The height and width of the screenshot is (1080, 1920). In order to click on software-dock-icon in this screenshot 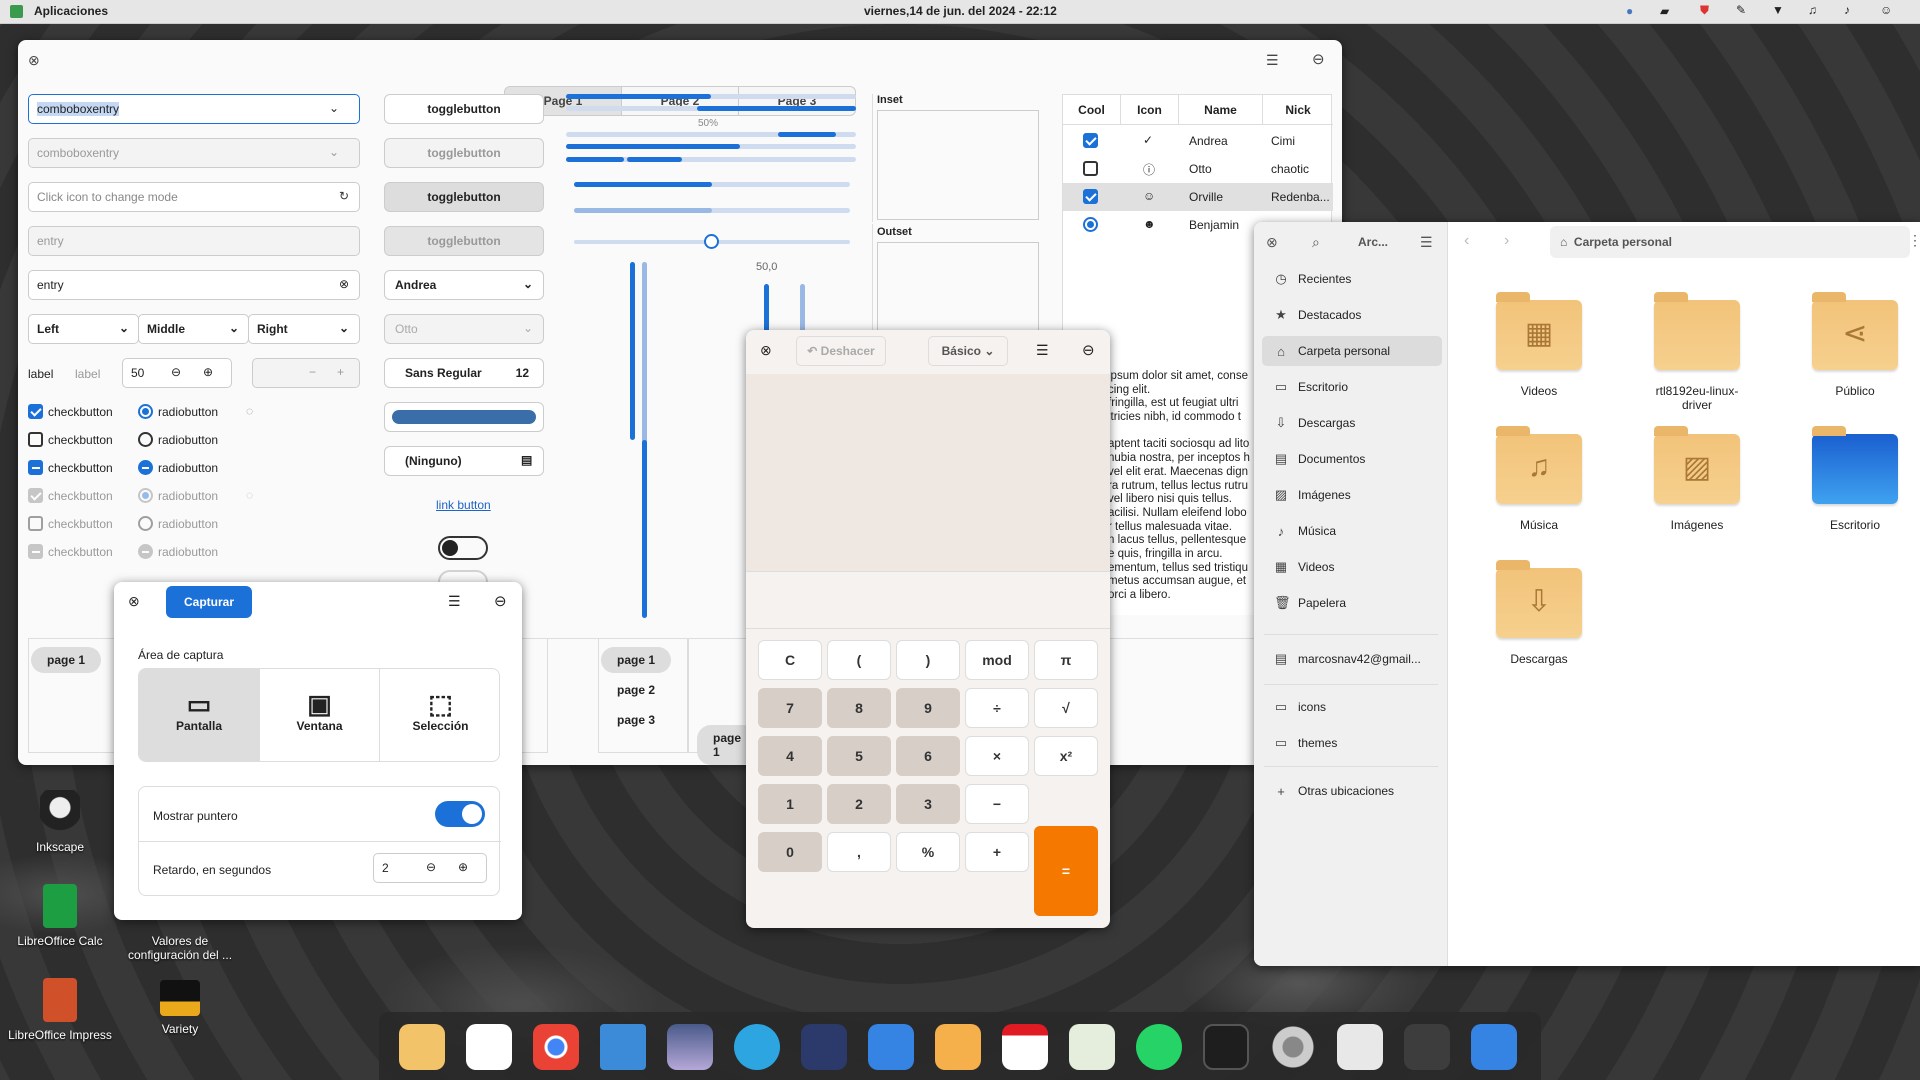, I will do `click(489, 1047)`.